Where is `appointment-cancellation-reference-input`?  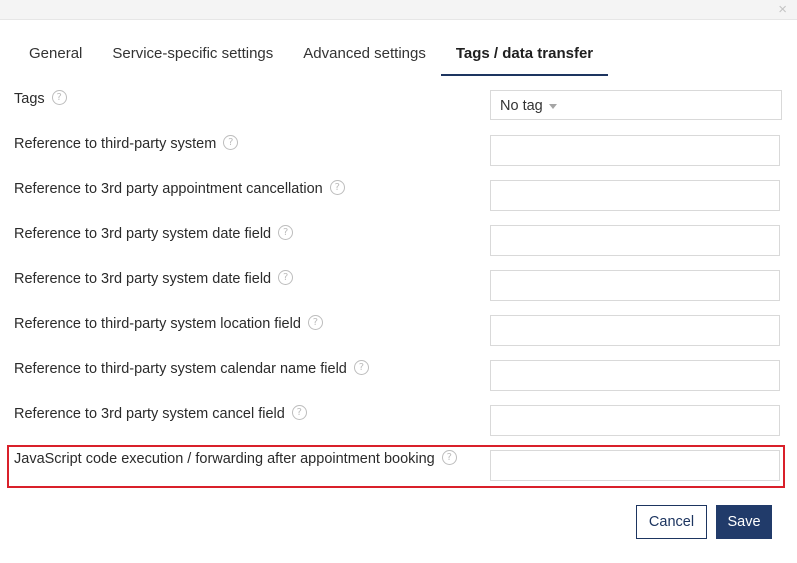 appointment-cancellation-reference-input is located at coordinates (635, 195).